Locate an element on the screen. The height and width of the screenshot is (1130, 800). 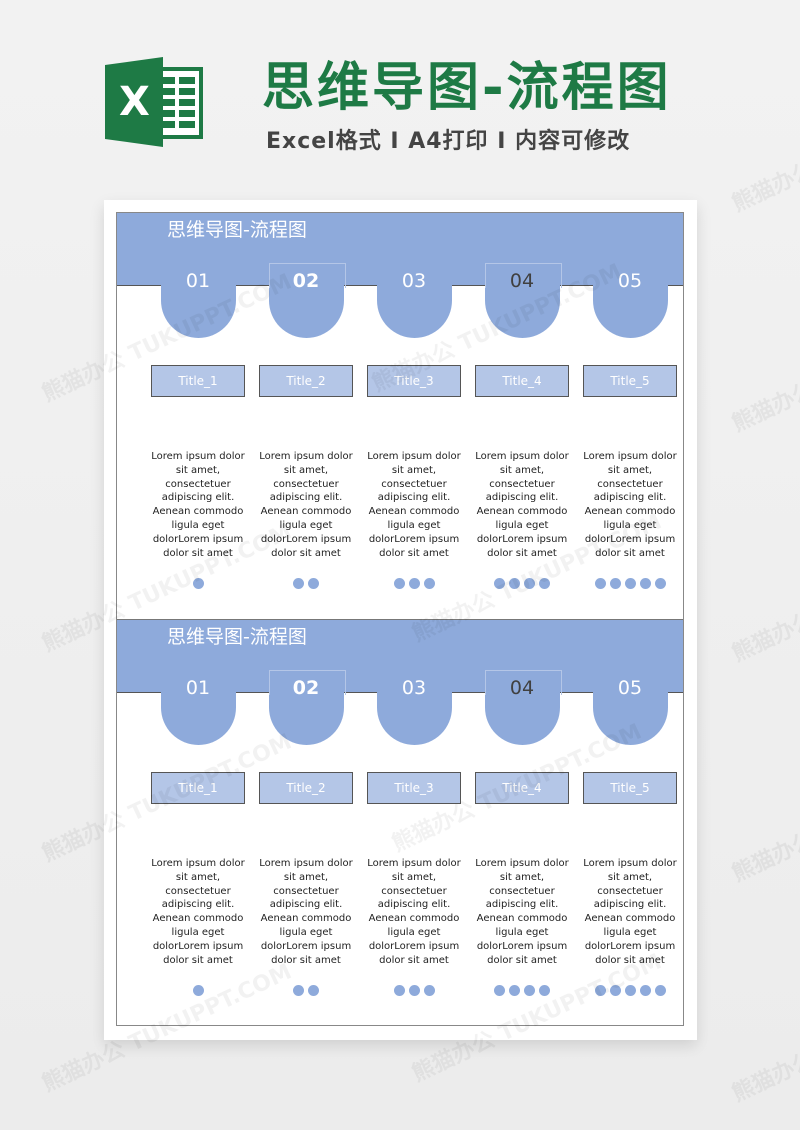
step-shape: 04 is located at coordinates (523, 300).